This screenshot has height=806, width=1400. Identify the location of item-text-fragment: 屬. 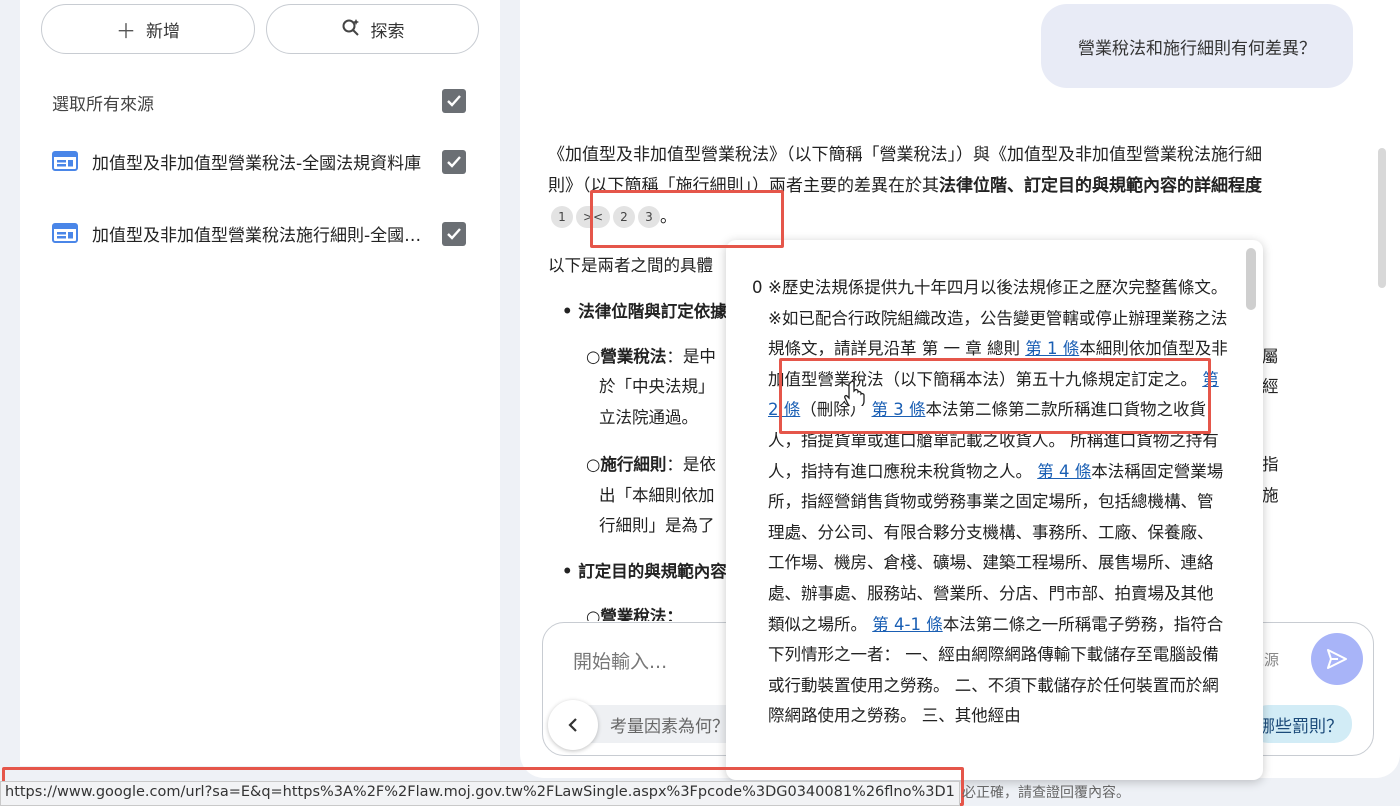
(1270, 356).